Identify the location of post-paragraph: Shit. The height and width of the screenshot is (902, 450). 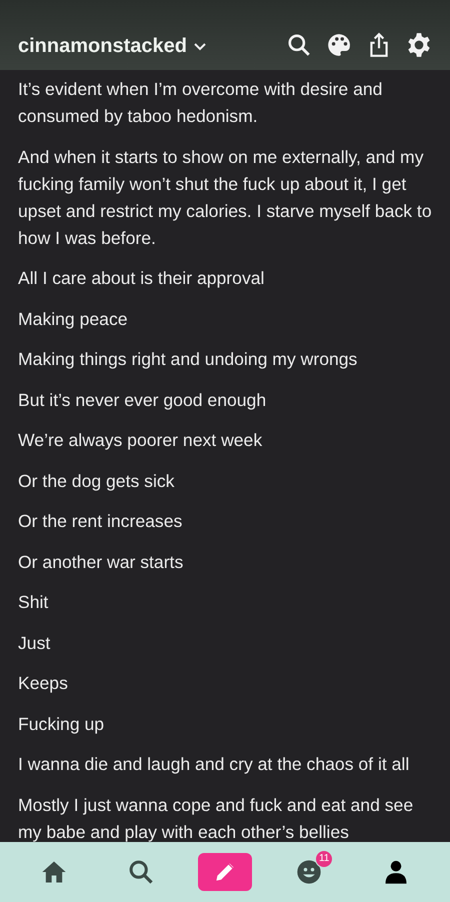
(34, 602).